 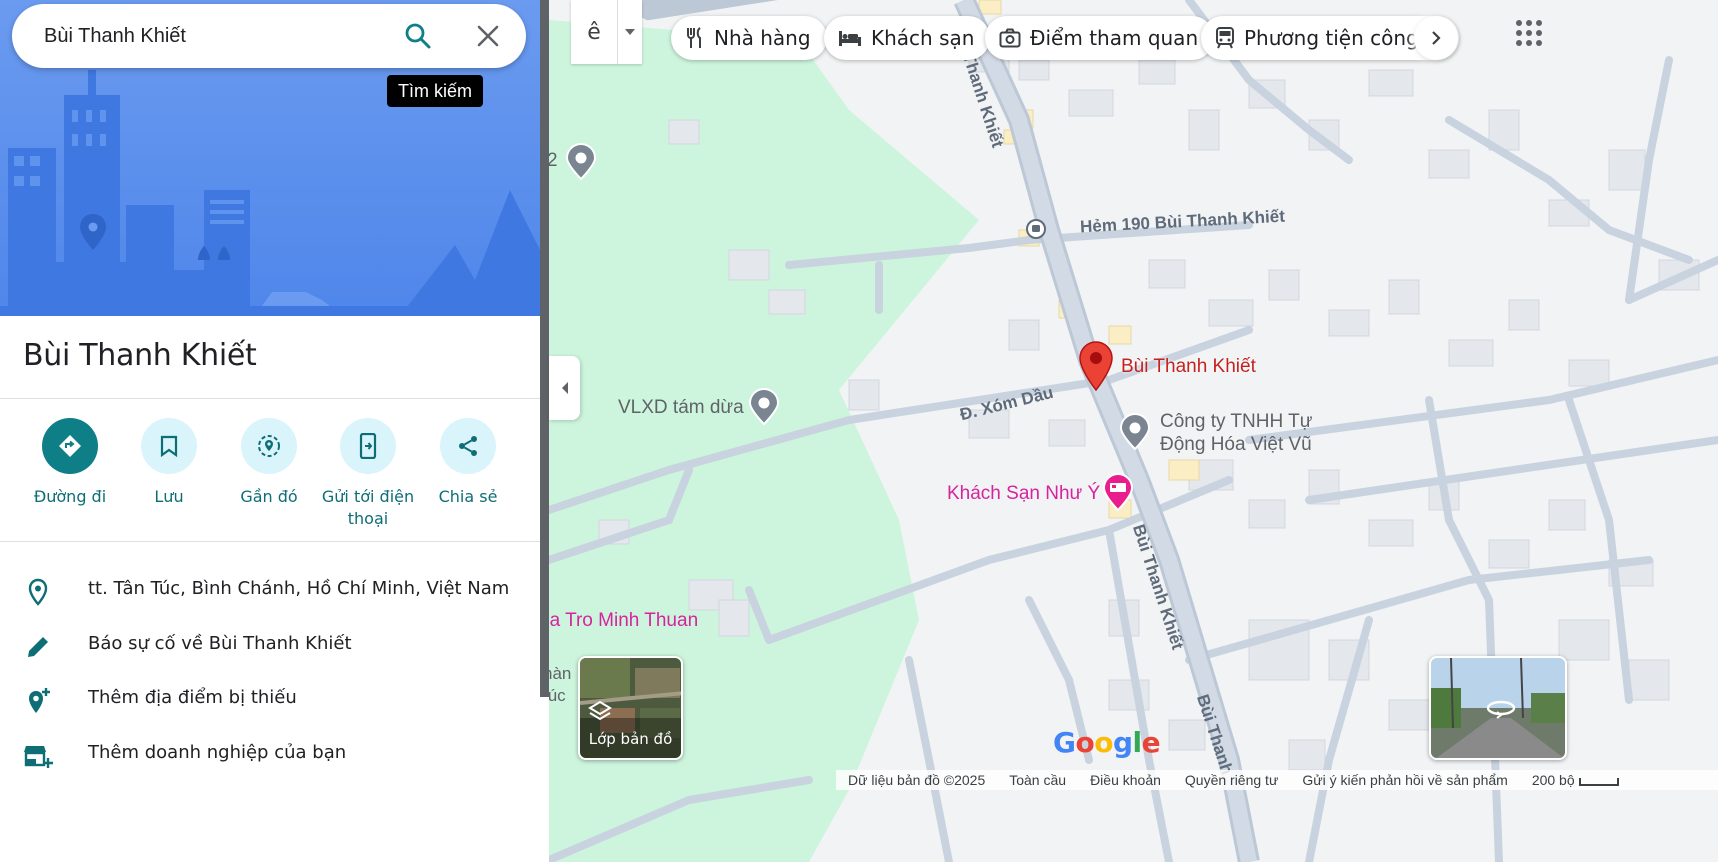 What do you see at coordinates (606, 32) in the screenshot?
I see `map-type-toggle: ê` at bounding box center [606, 32].